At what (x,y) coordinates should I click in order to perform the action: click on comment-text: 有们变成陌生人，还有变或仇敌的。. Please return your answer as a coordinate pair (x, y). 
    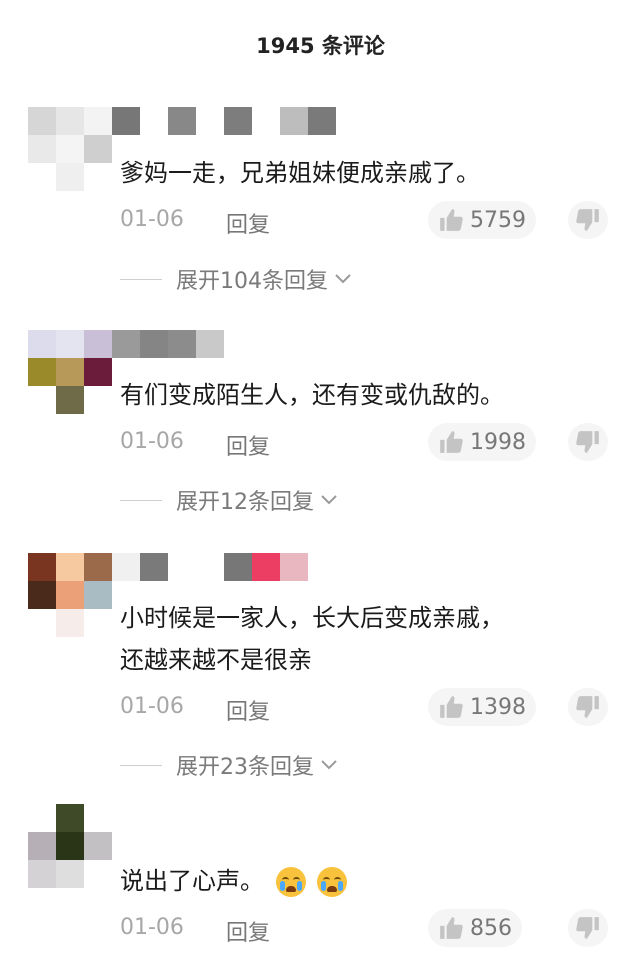
    Looking at the image, I should click on (312, 395).